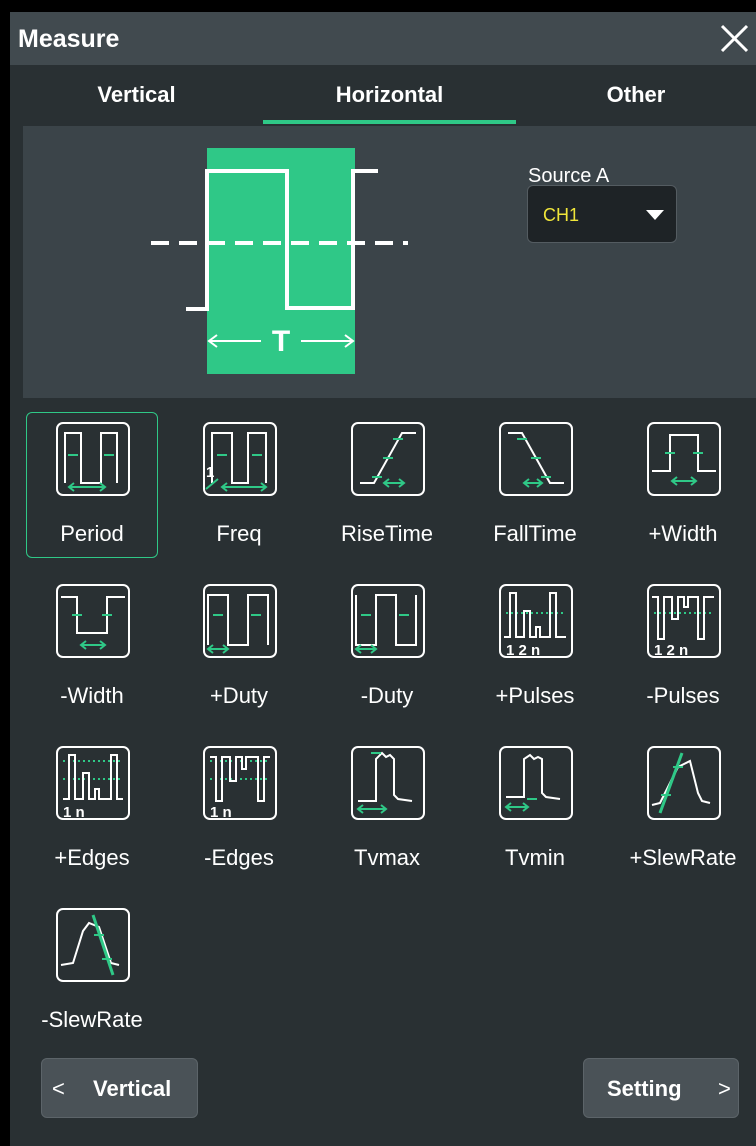  Describe the element at coordinates (684, 621) in the screenshot. I see `negative-pulses-icon: 1 2 n` at that location.